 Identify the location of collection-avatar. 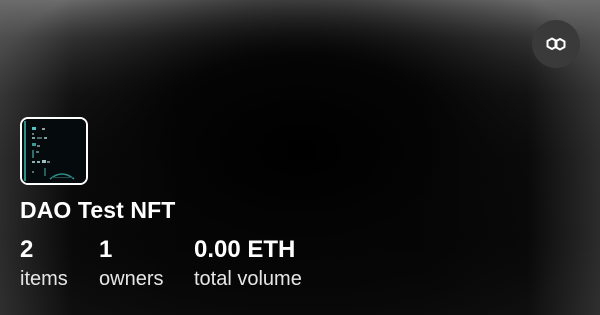
(54, 151).